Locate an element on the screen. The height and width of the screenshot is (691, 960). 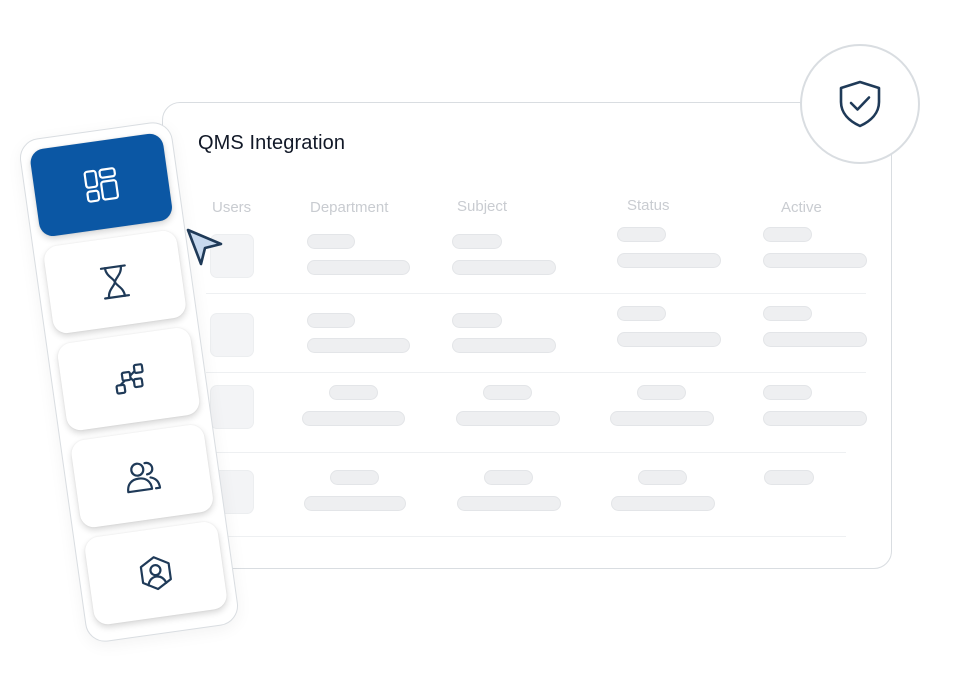
sidebar-item-dashboard is located at coordinates (101, 185).